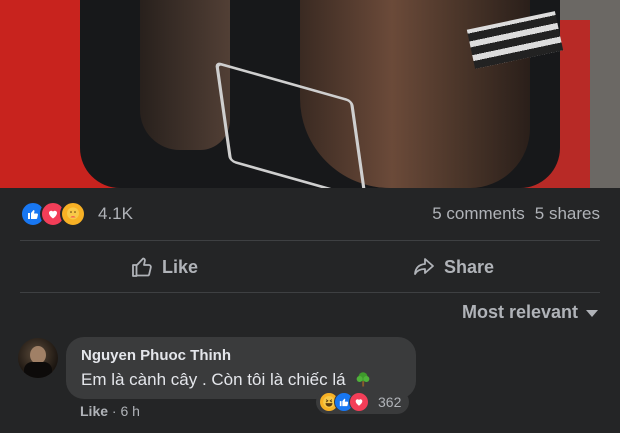 This screenshot has height=433, width=620. Describe the element at coordinates (310, 267) in the screenshot. I see `post-actions: Like Share` at that location.